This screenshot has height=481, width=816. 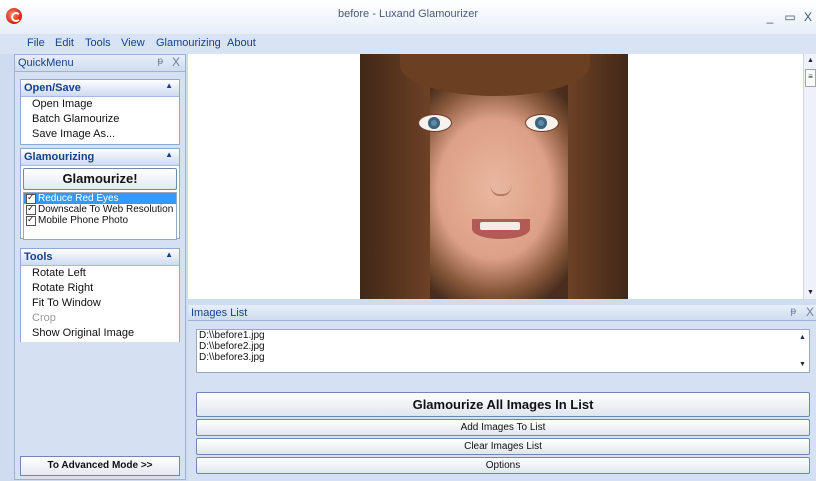 I want to click on glamourizing-title: Glamourizing, so click(x=59, y=157).